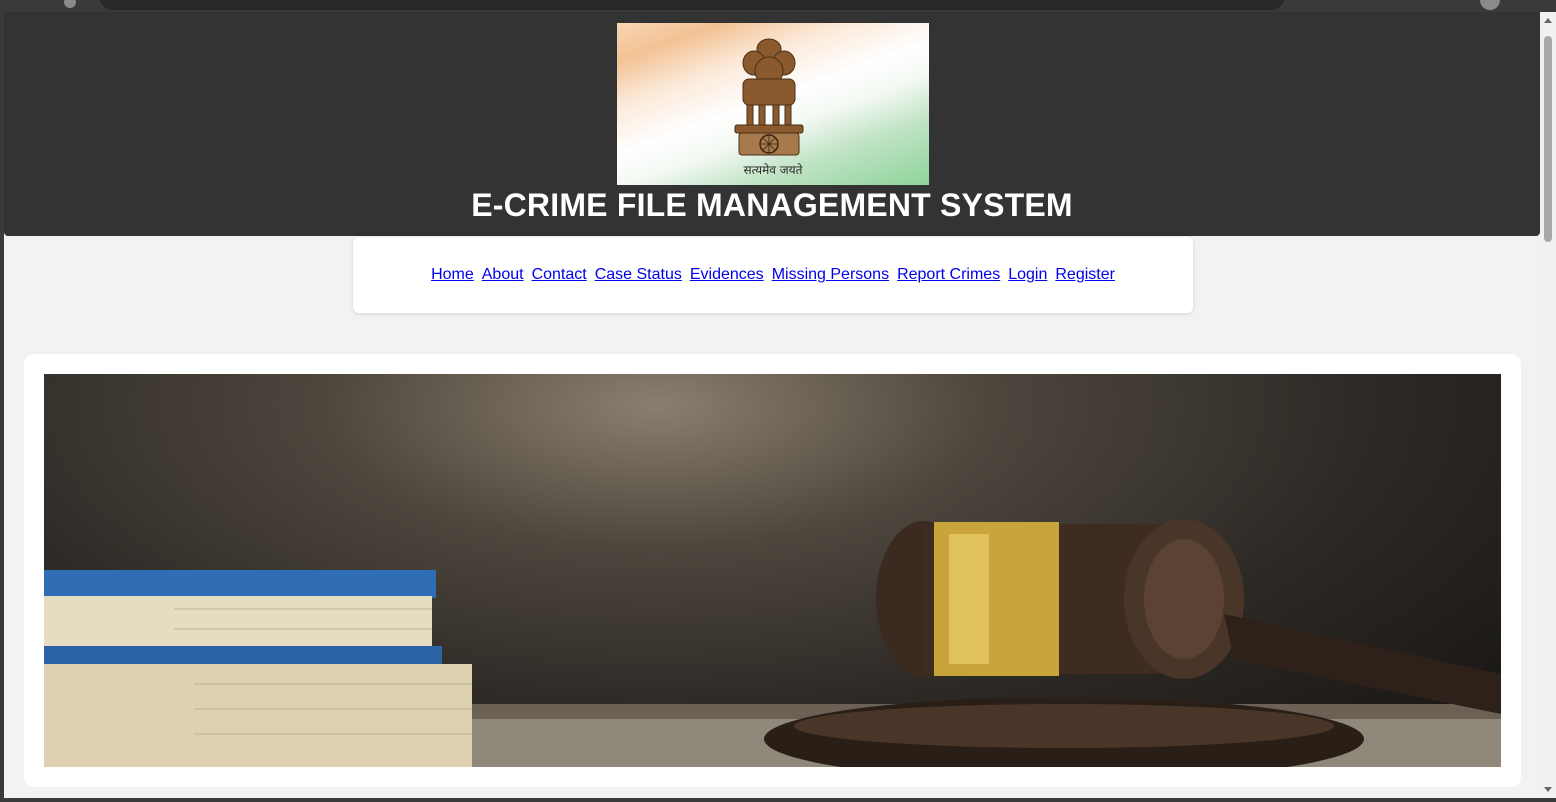 The width and height of the screenshot is (1556, 802). I want to click on nav-link-home: Home, so click(452, 275).